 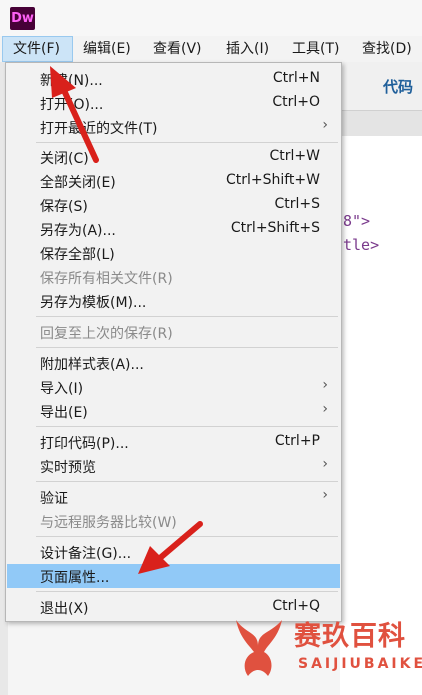 I want to click on menu-item-compare-remote: 与远程服务器比较(W), so click(x=173, y=521).